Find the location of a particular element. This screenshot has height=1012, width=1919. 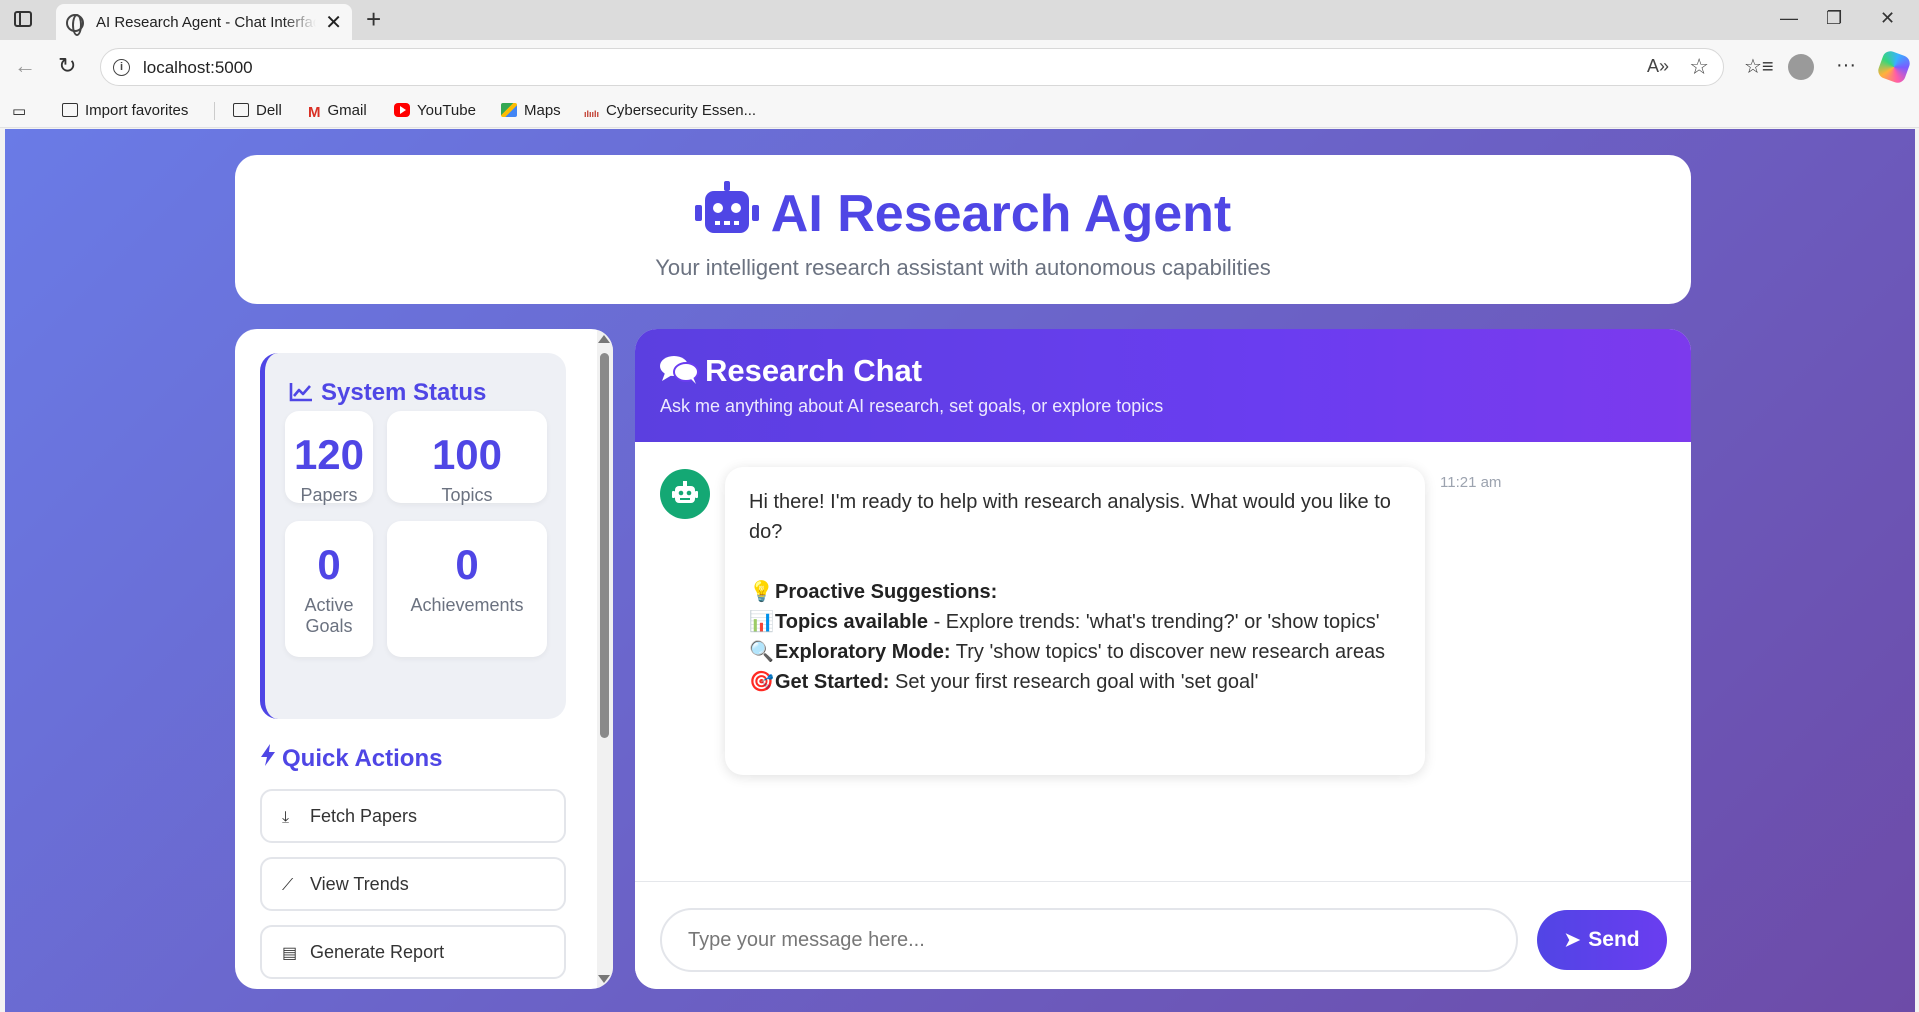

url-text: localhost:5000 is located at coordinates (198, 68).